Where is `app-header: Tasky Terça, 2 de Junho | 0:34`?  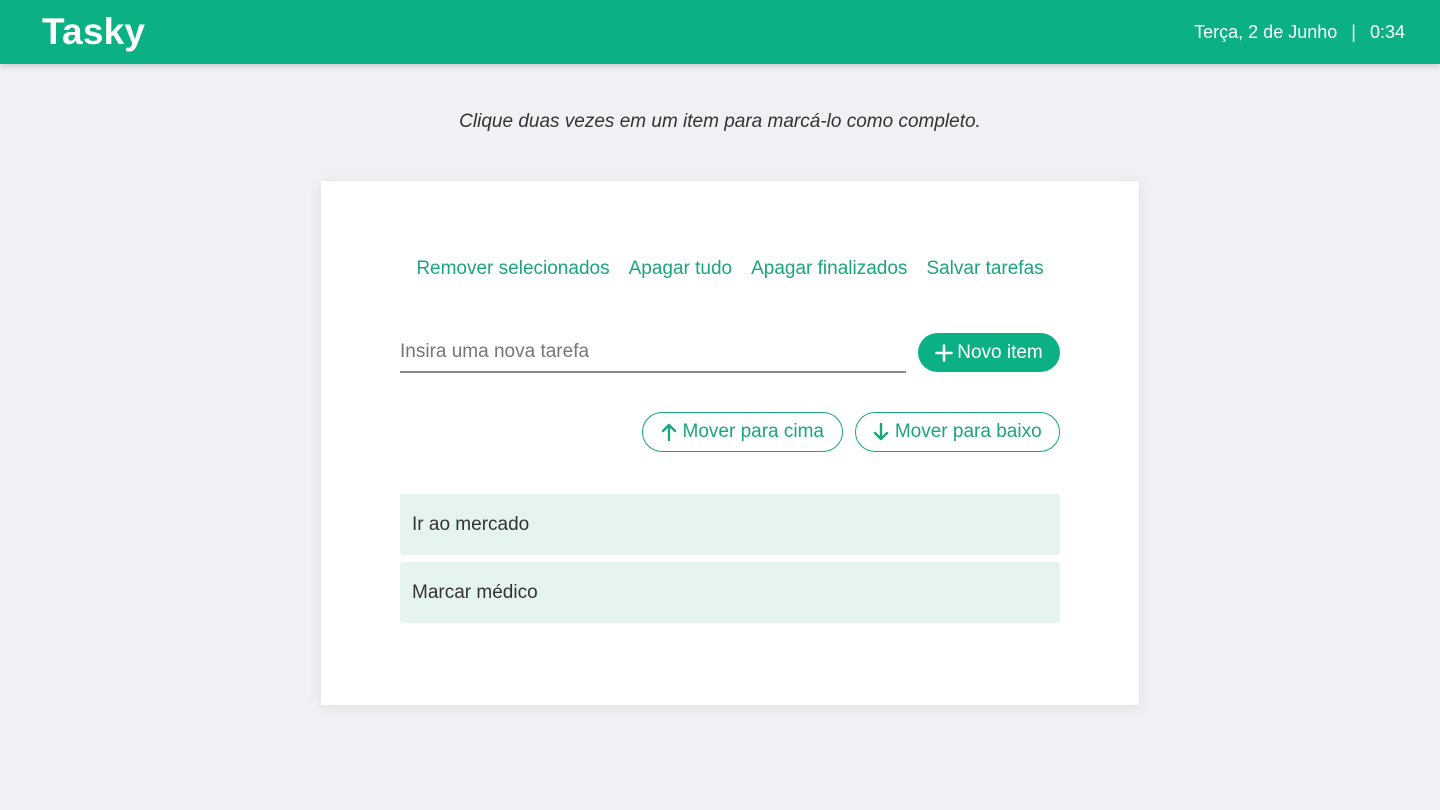 app-header: Tasky Terça, 2 de Junho | 0:34 is located at coordinates (720, 32).